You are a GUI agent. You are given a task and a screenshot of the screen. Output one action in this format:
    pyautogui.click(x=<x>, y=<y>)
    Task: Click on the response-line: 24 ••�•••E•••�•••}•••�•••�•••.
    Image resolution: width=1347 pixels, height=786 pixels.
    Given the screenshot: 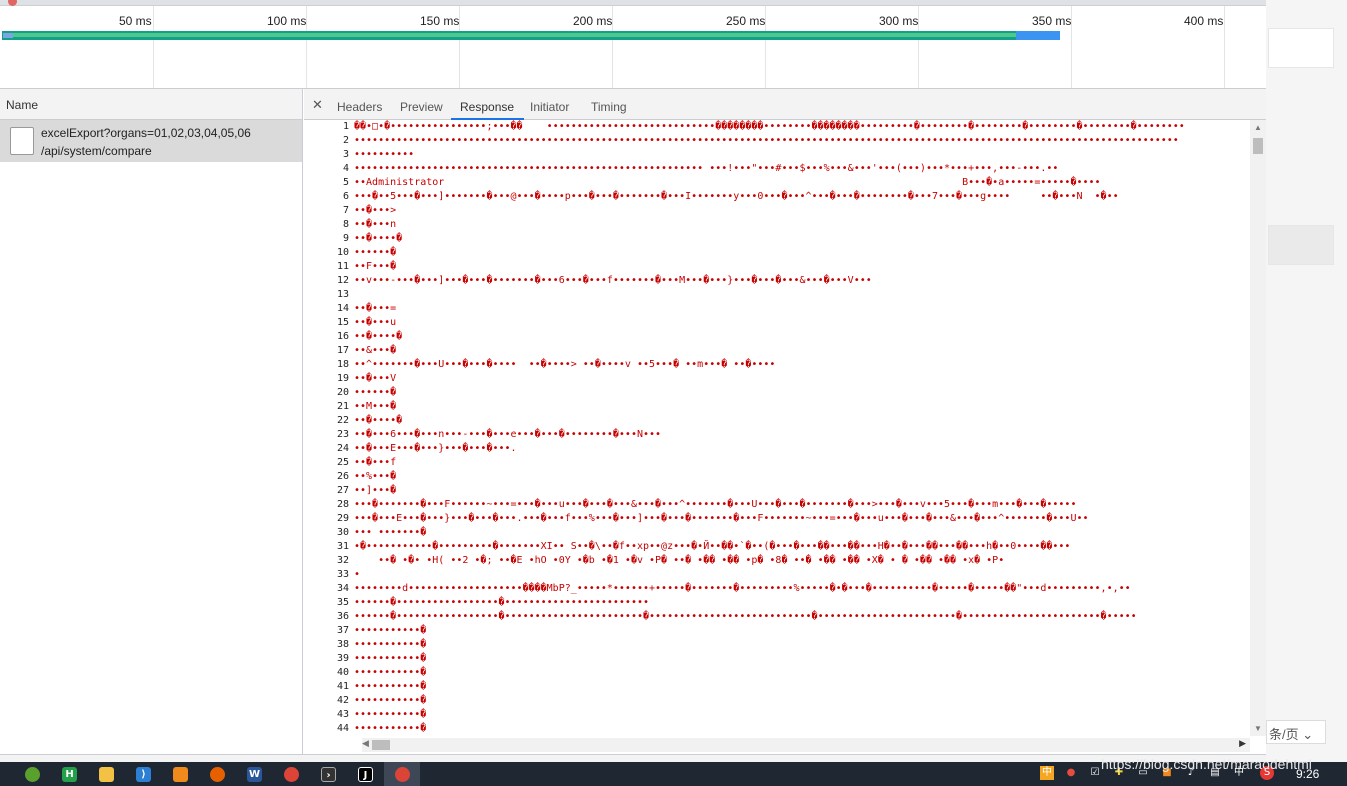 What is the action you would take?
    pyautogui.click(x=777, y=449)
    